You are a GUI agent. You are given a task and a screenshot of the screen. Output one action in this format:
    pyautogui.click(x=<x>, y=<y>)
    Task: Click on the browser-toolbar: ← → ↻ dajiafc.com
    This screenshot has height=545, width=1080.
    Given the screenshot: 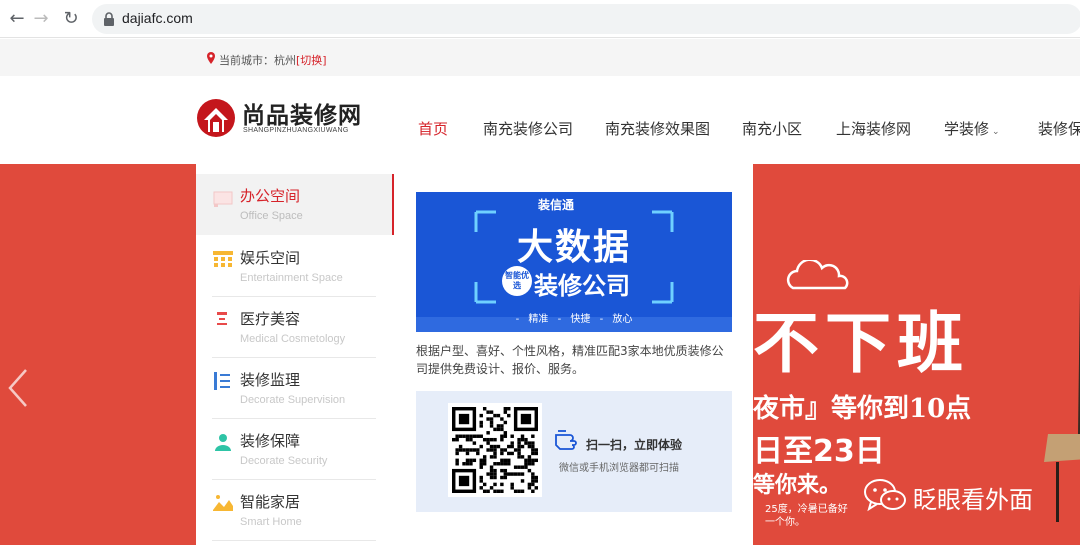 What is the action you would take?
    pyautogui.click(x=540, y=19)
    